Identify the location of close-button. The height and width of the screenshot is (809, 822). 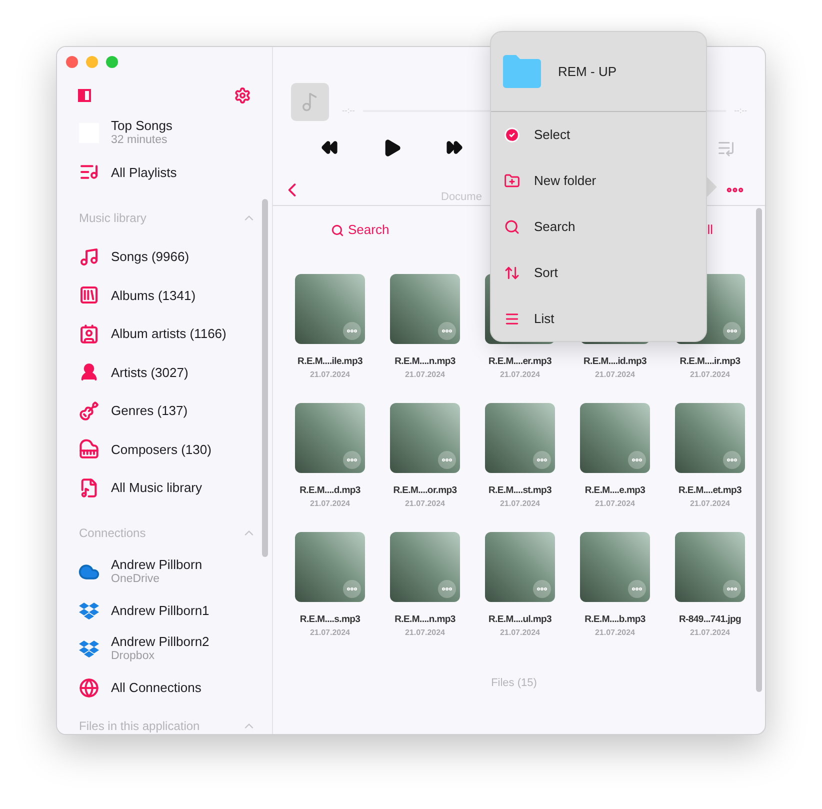
(72, 62).